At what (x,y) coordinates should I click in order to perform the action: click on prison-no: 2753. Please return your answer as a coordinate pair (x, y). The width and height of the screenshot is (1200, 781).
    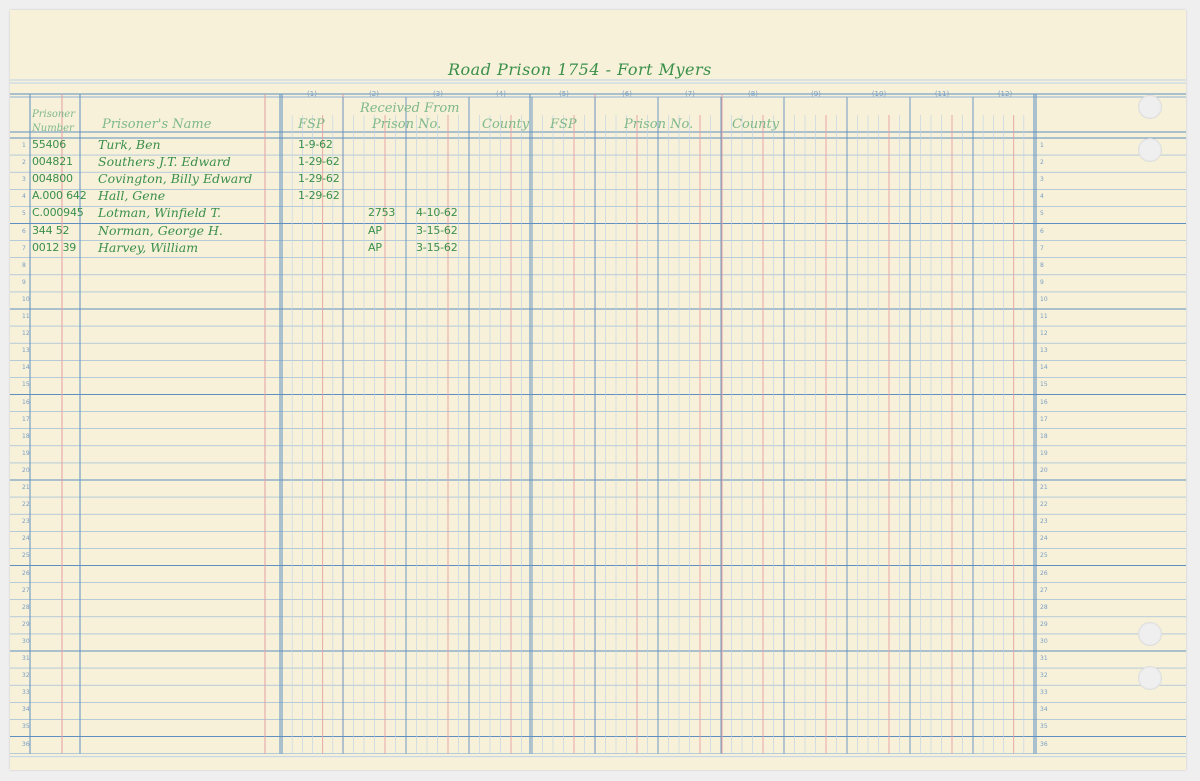
    Looking at the image, I should click on (382, 213).